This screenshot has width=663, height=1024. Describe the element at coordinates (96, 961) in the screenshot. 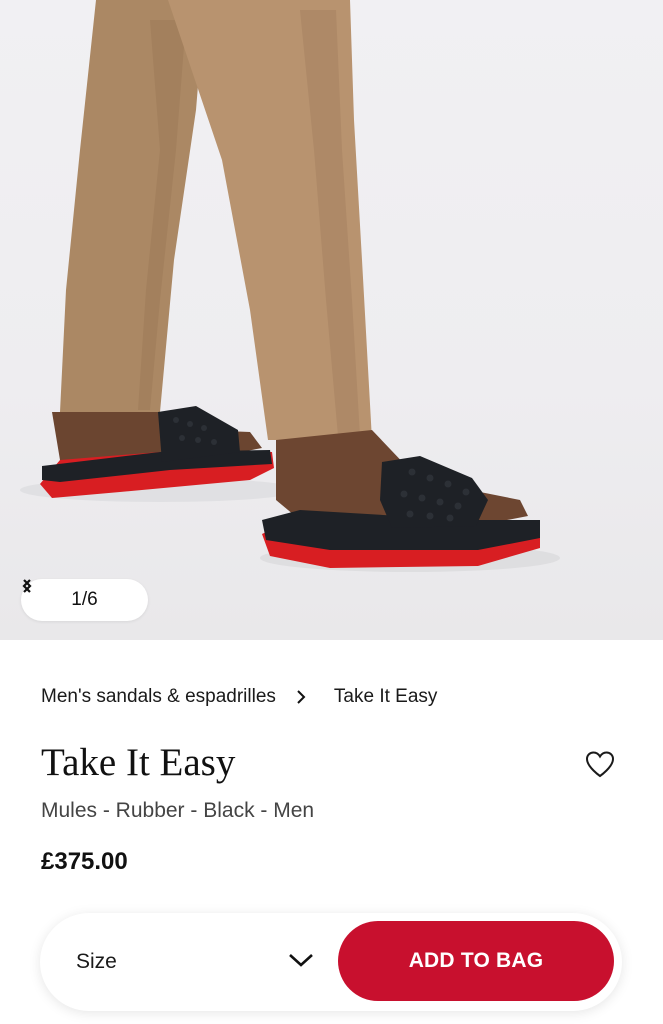

I see `size-label: Size` at that location.